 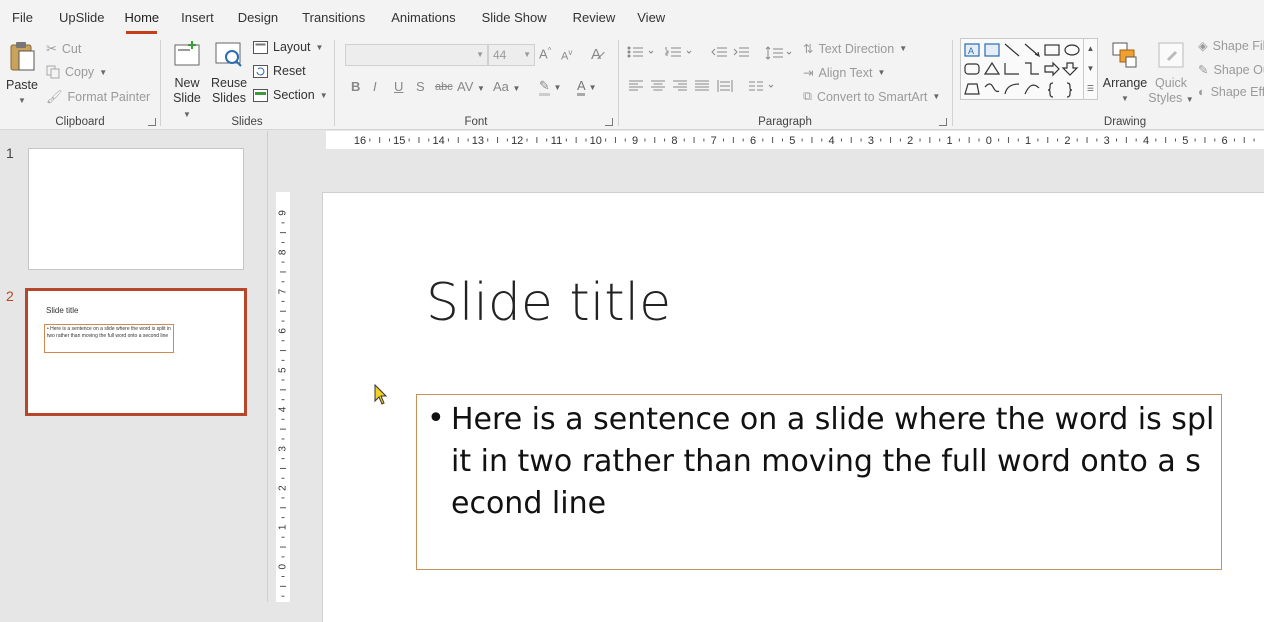 I want to click on distributed-icon, so click(x=725, y=86).